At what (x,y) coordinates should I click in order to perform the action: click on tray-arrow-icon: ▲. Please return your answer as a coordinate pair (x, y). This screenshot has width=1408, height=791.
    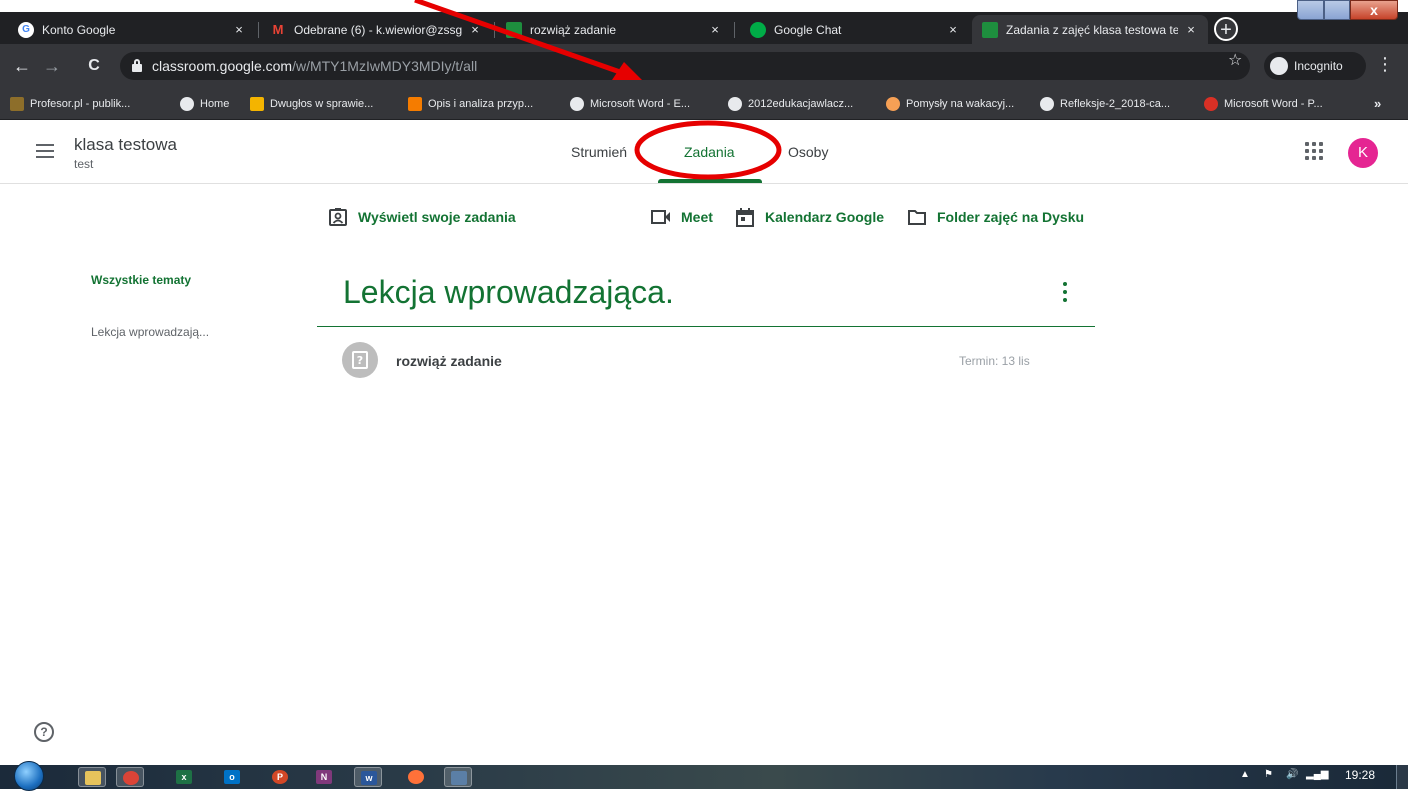
    Looking at the image, I should click on (1245, 774).